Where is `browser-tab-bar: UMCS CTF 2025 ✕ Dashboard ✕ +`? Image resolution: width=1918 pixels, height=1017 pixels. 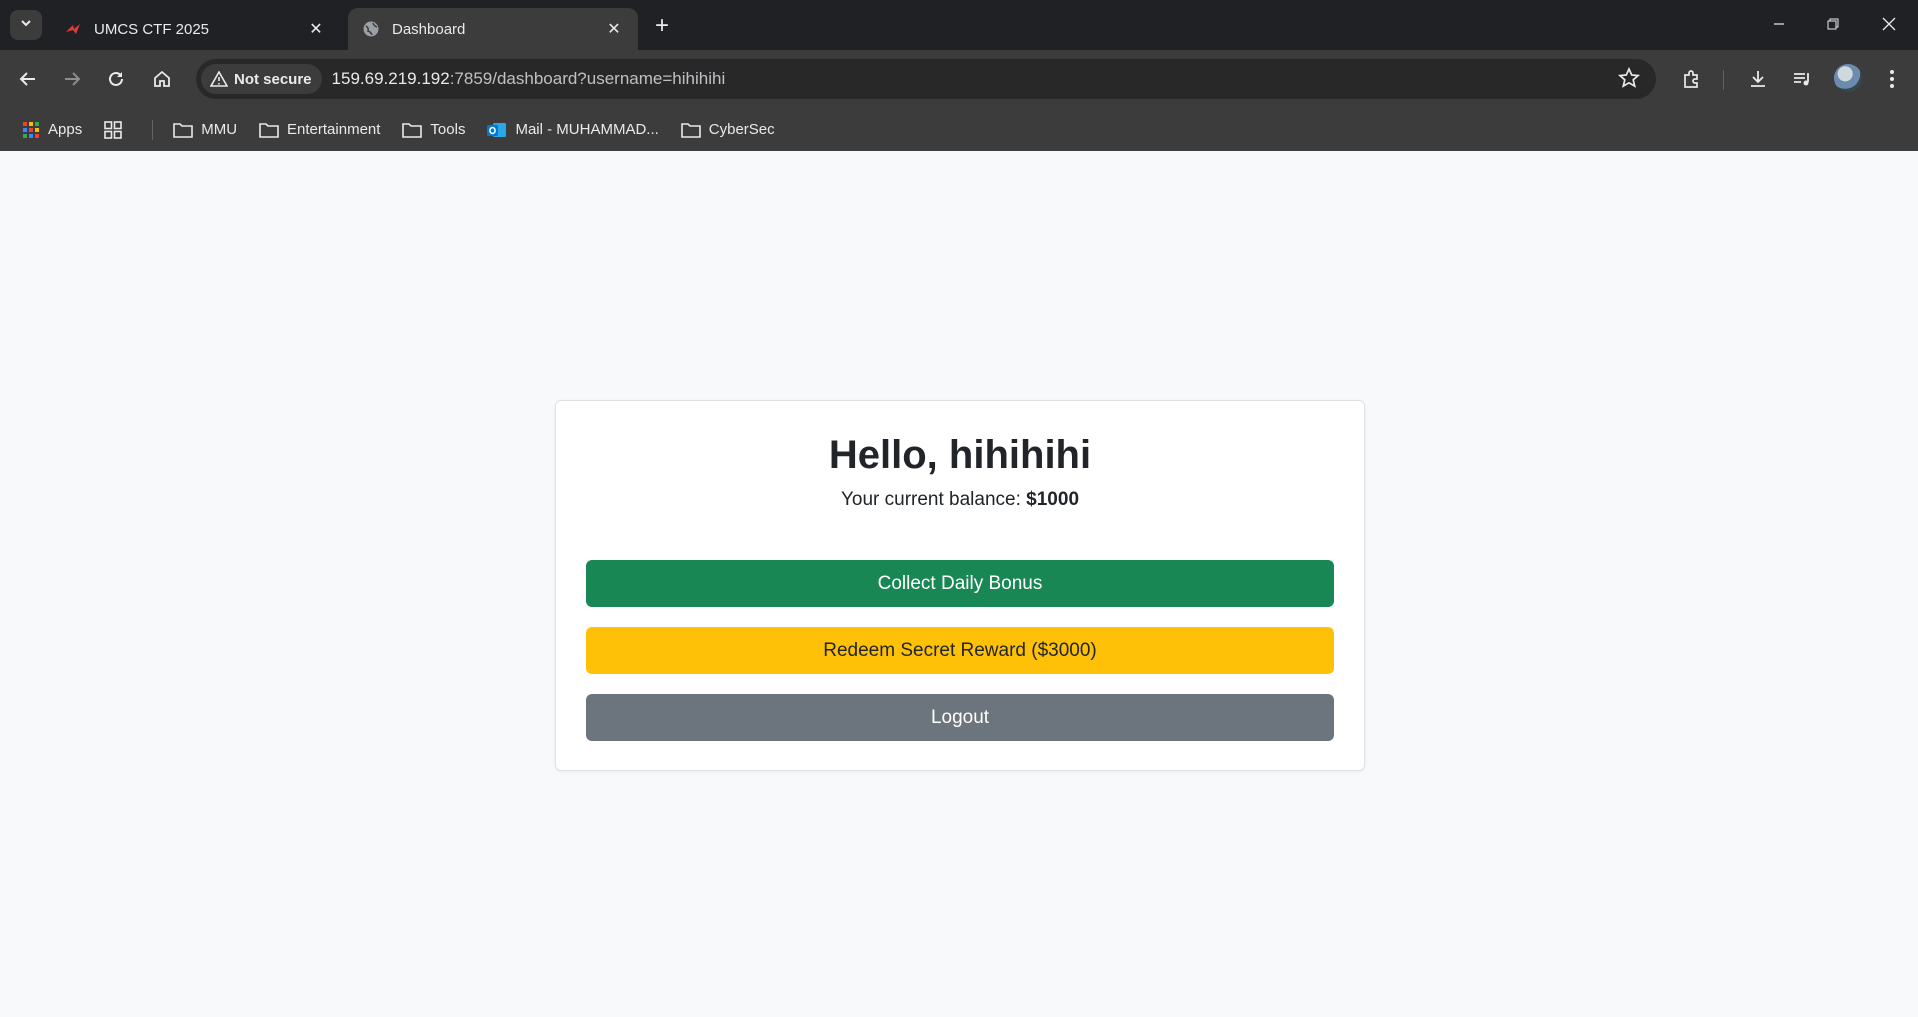
browser-tab-bar: UMCS CTF 2025 ✕ Dashboard ✕ + is located at coordinates (959, 25).